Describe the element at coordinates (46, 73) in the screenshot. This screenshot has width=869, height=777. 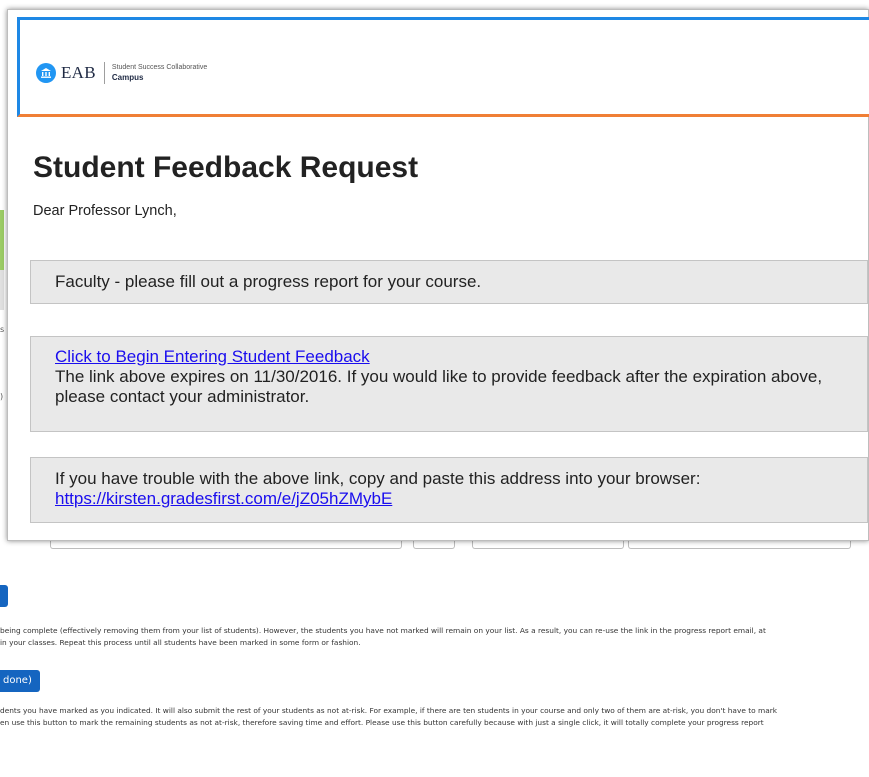
I see `eab-building-icon` at that location.